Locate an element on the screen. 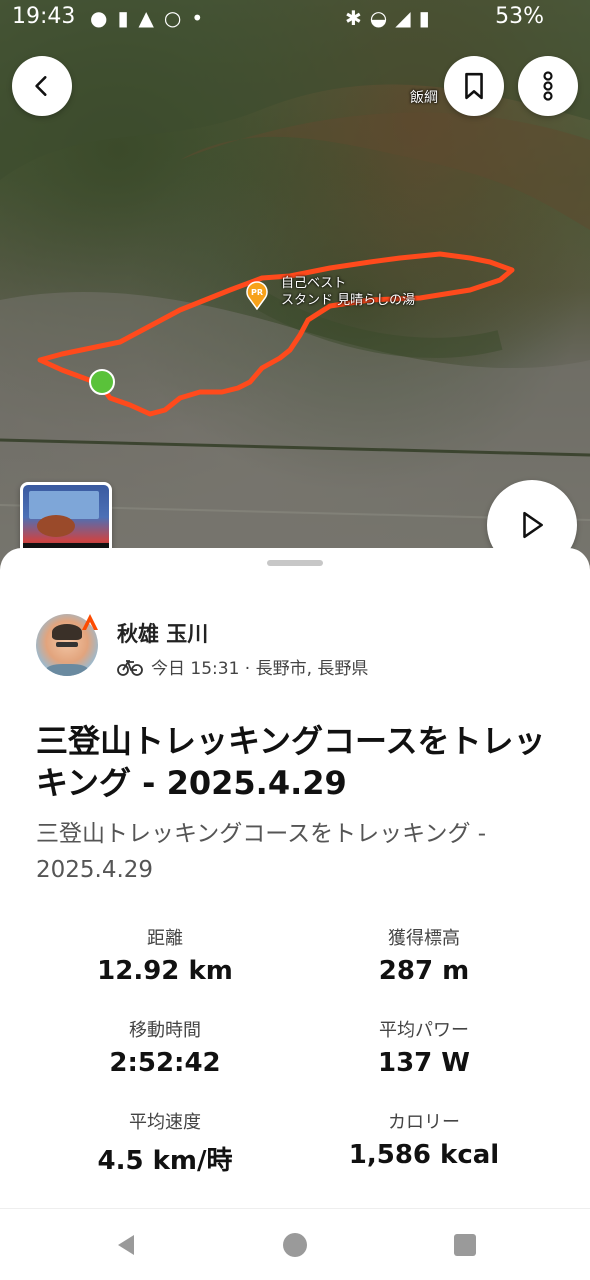  stat-value: 12.92 km is located at coordinates (165, 971).